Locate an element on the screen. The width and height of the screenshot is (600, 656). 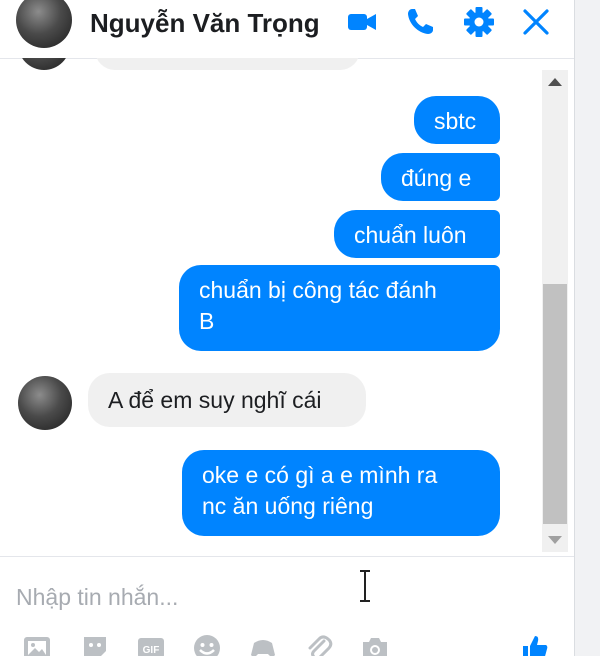
scrollbar is located at coordinates (555, 311).